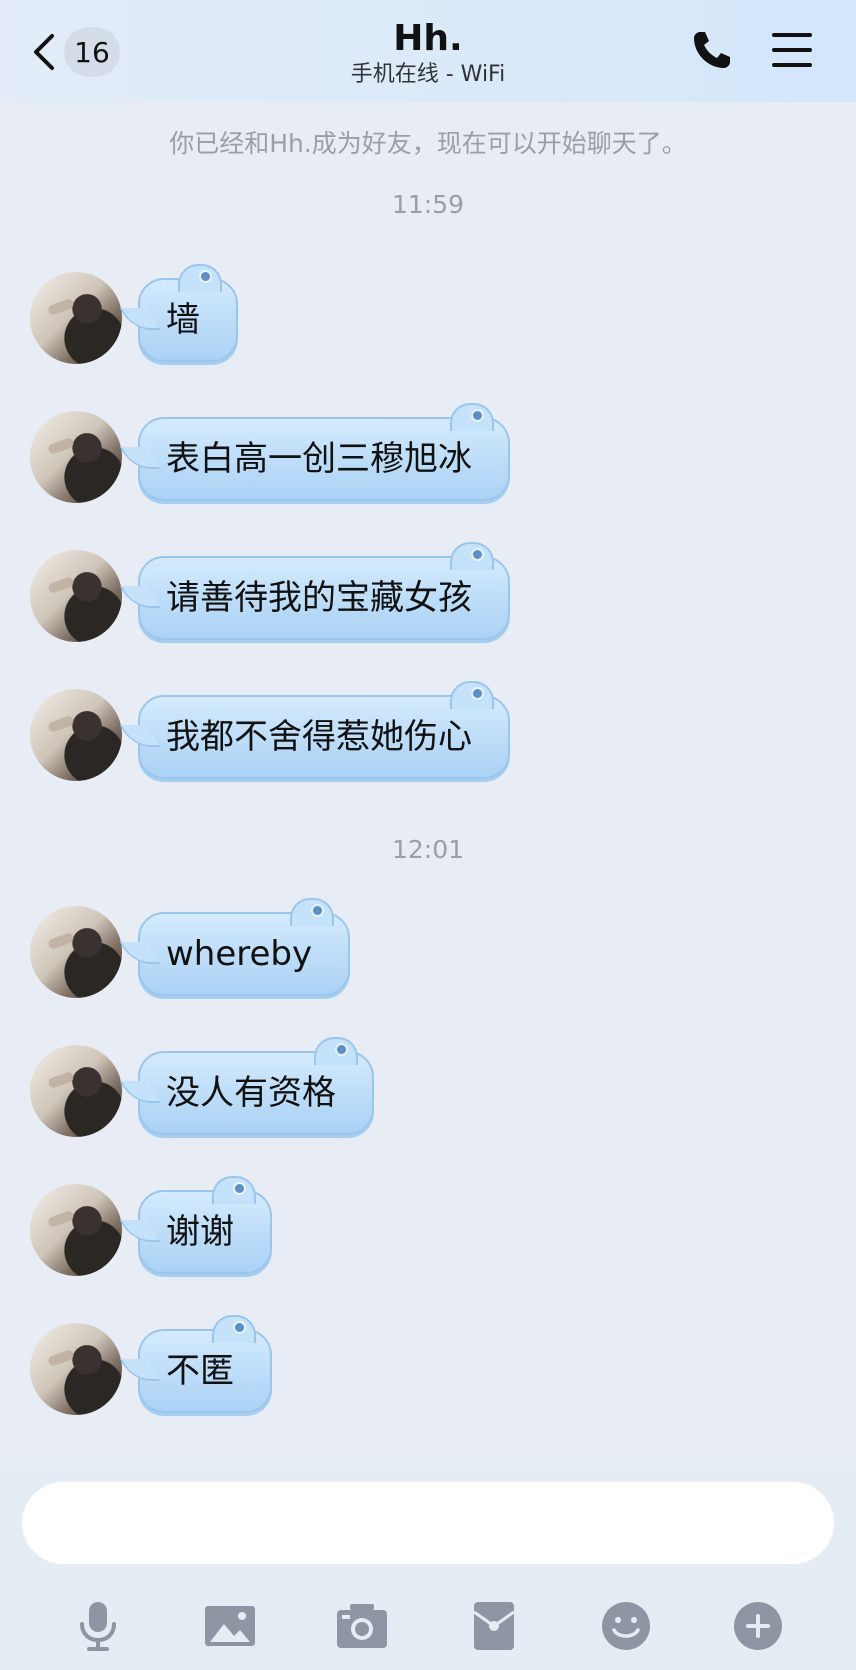  What do you see at coordinates (319, 598) in the screenshot?
I see `message-text: 请善待我的宝藏女孩` at bounding box center [319, 598].